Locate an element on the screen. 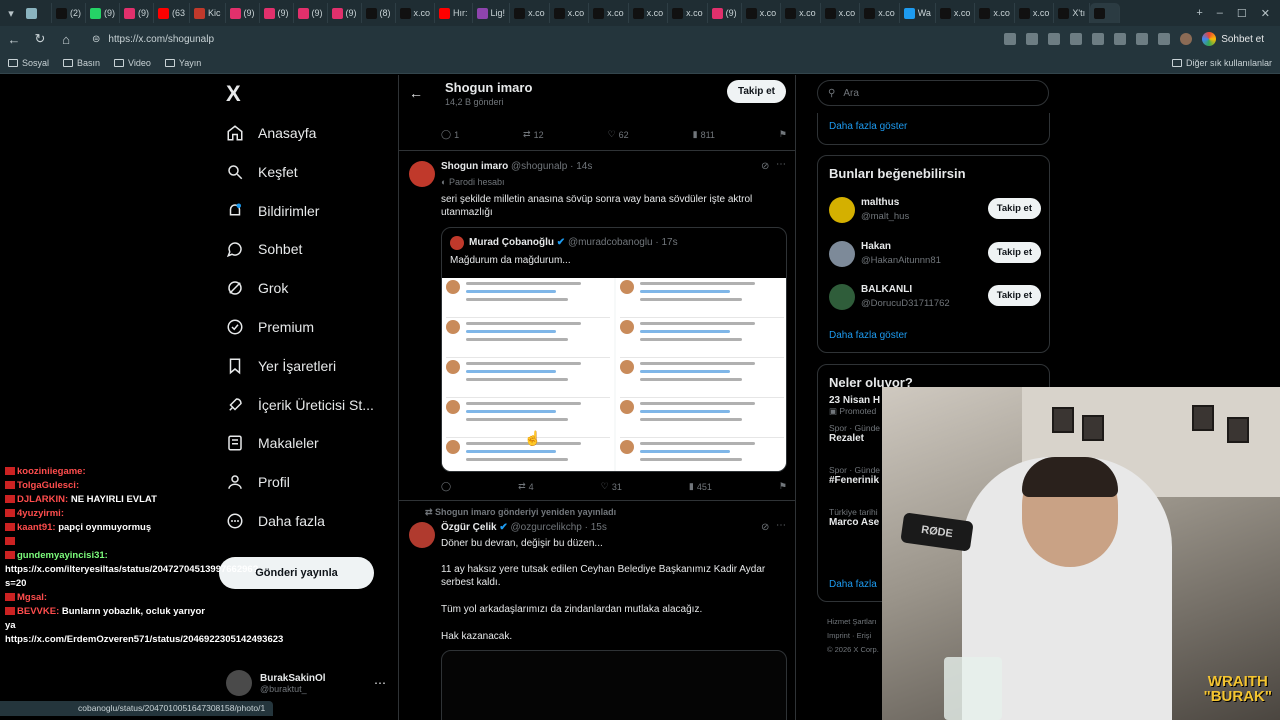 Image resolution: width=1280 pixels, height=720 pixels. repost-button: ⇄ 12 is located at coordinates (533, 134).